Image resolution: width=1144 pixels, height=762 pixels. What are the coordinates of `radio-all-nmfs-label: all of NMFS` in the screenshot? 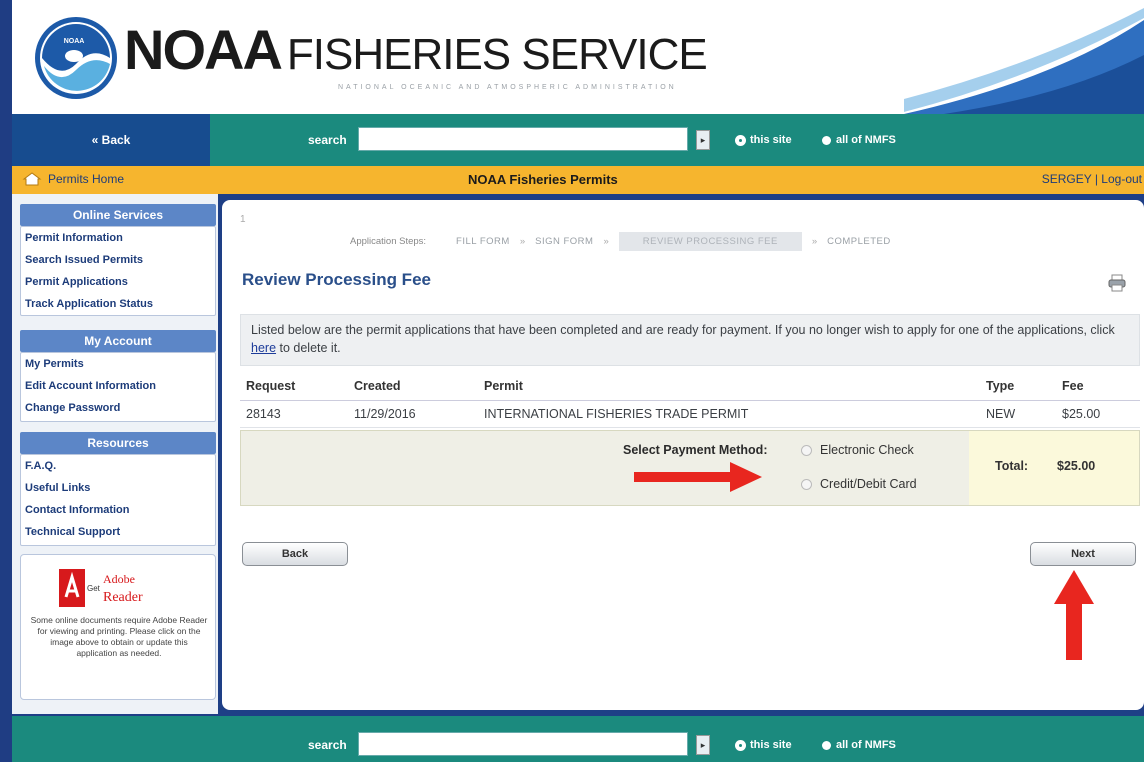 It's located at (866, 140).